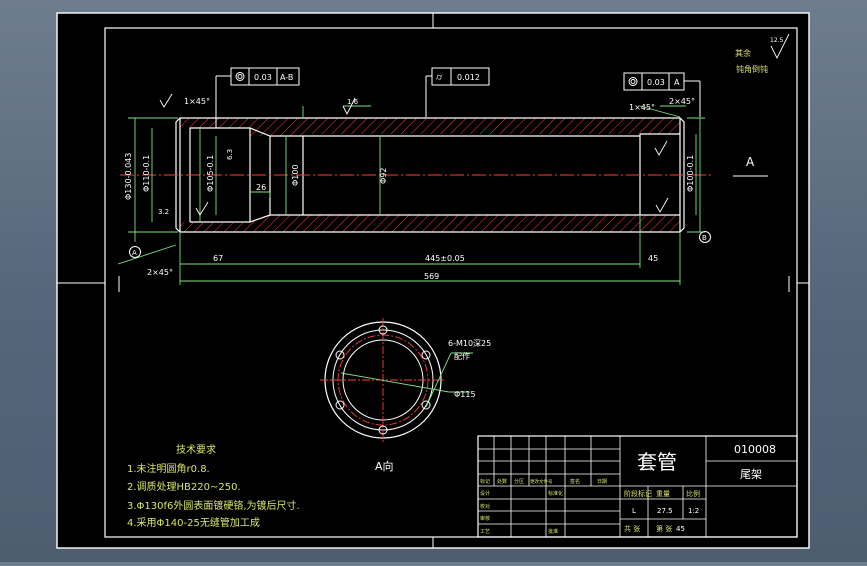 The width and height of the screenshot is (867, 566). What do you see at coordinates (642, 107) in the screenshot?
I see `chamfer-right-top: 1×45°` at bounding box center [642, 107].